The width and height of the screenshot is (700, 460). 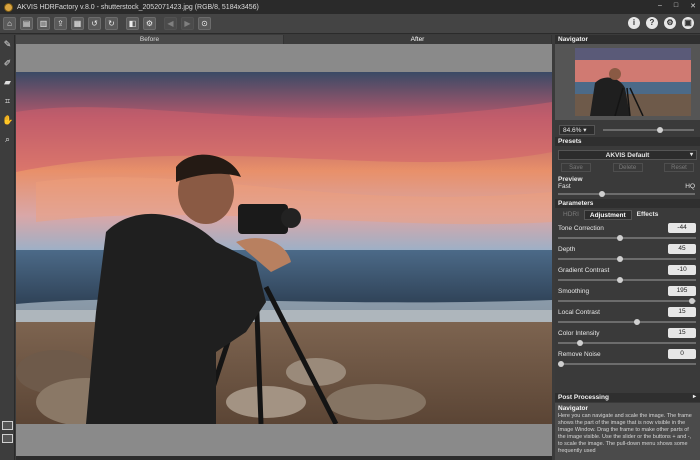 I want to click on tab-effects: Effects, so click(x=648, y=215).